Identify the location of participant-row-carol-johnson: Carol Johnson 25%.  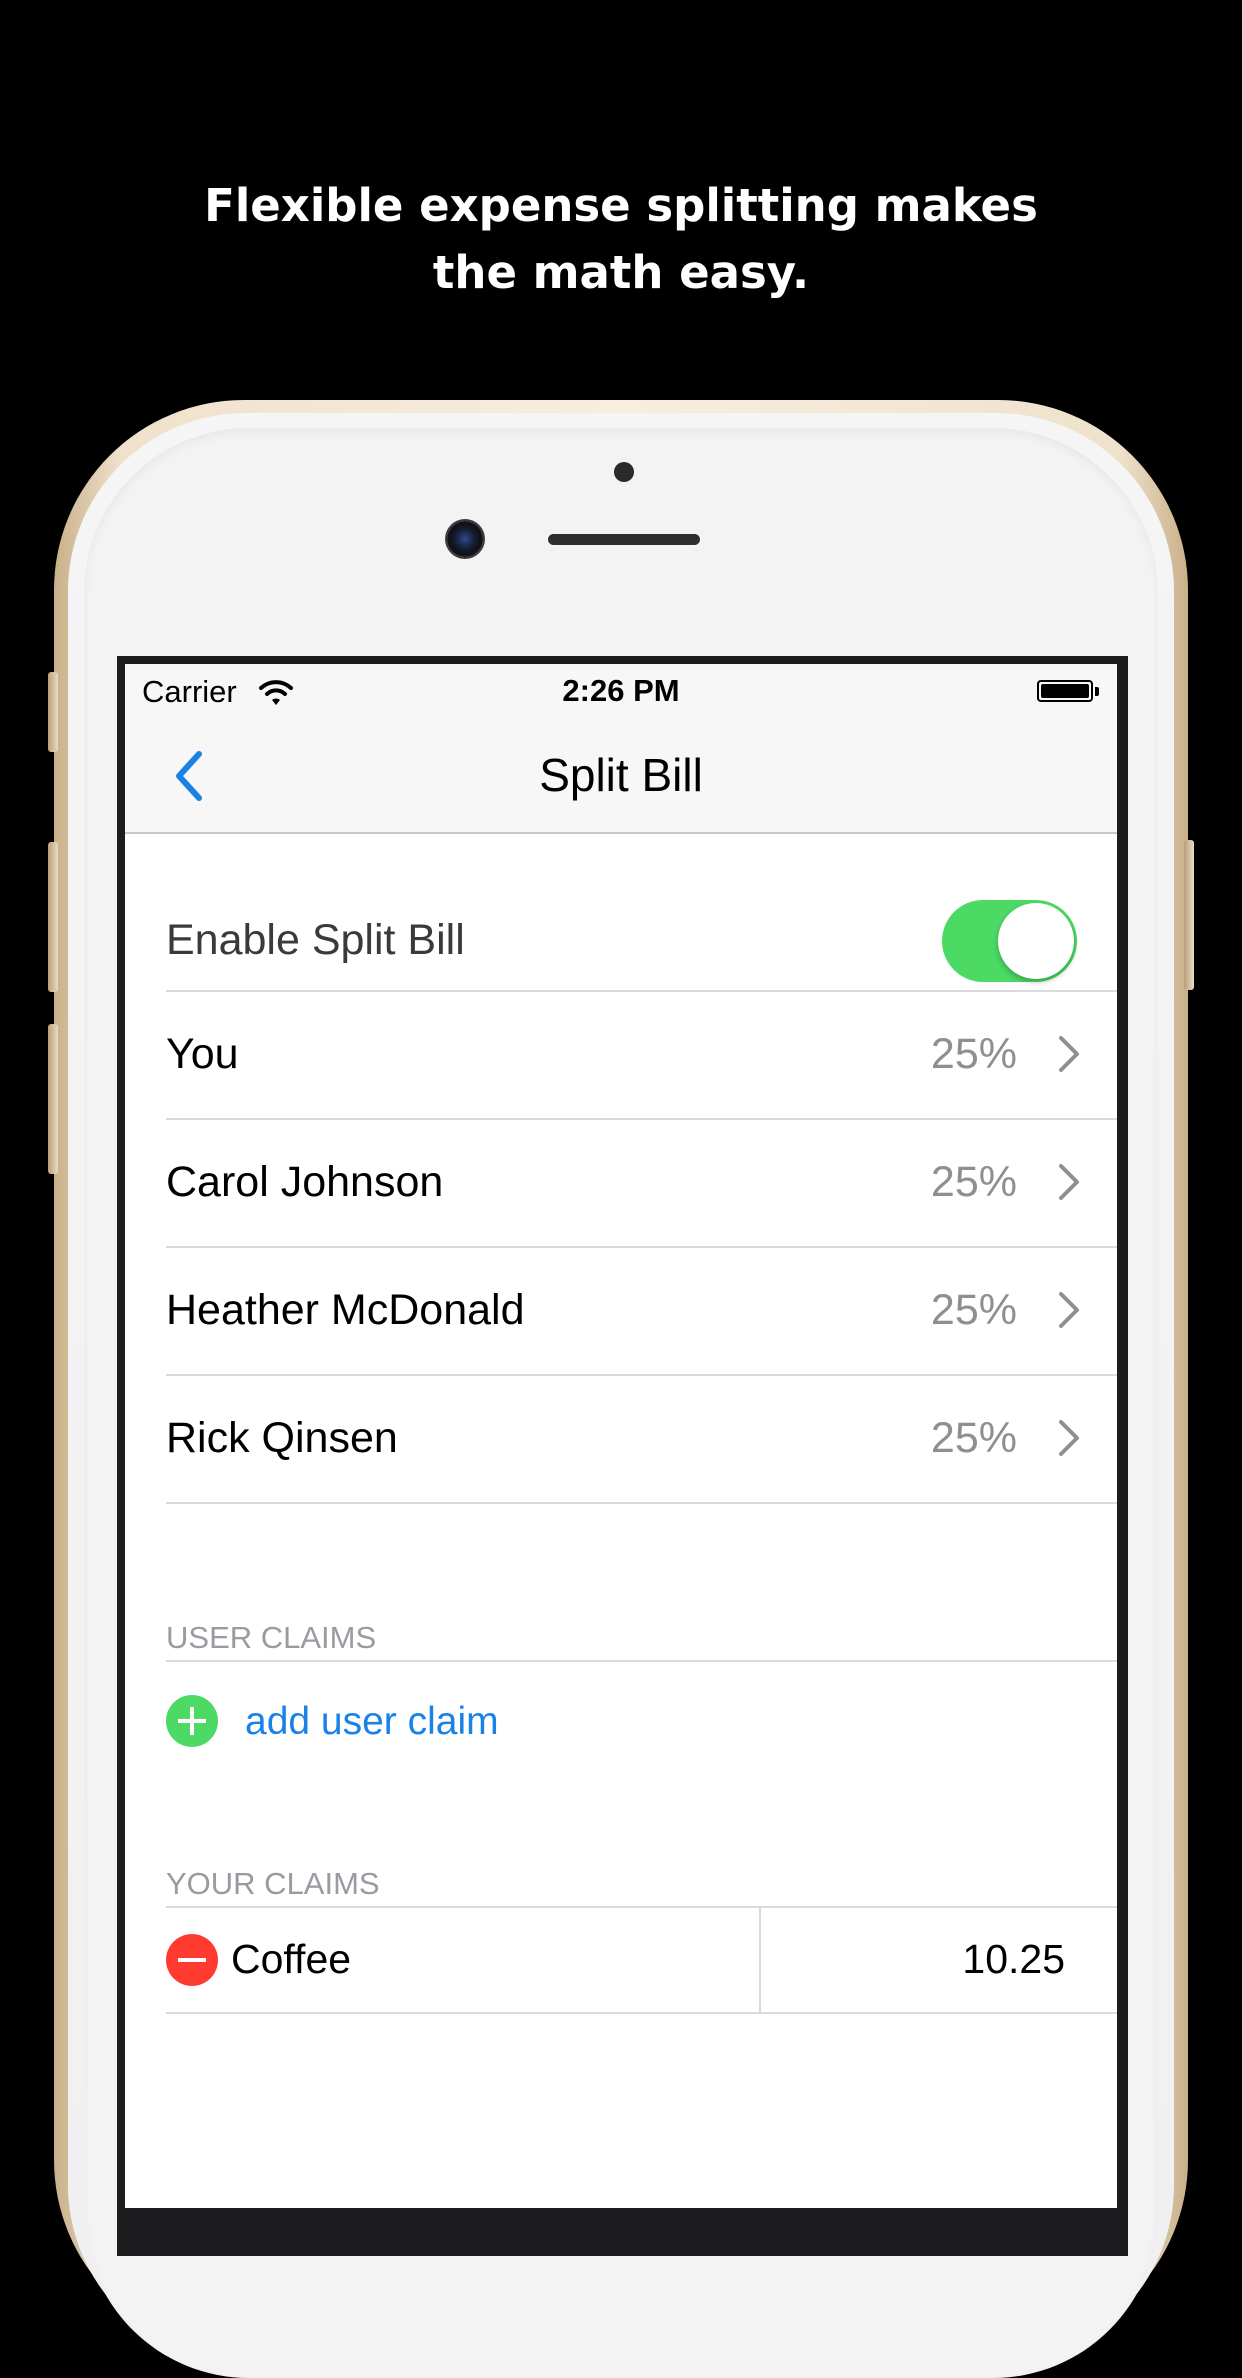
(621, 1183).